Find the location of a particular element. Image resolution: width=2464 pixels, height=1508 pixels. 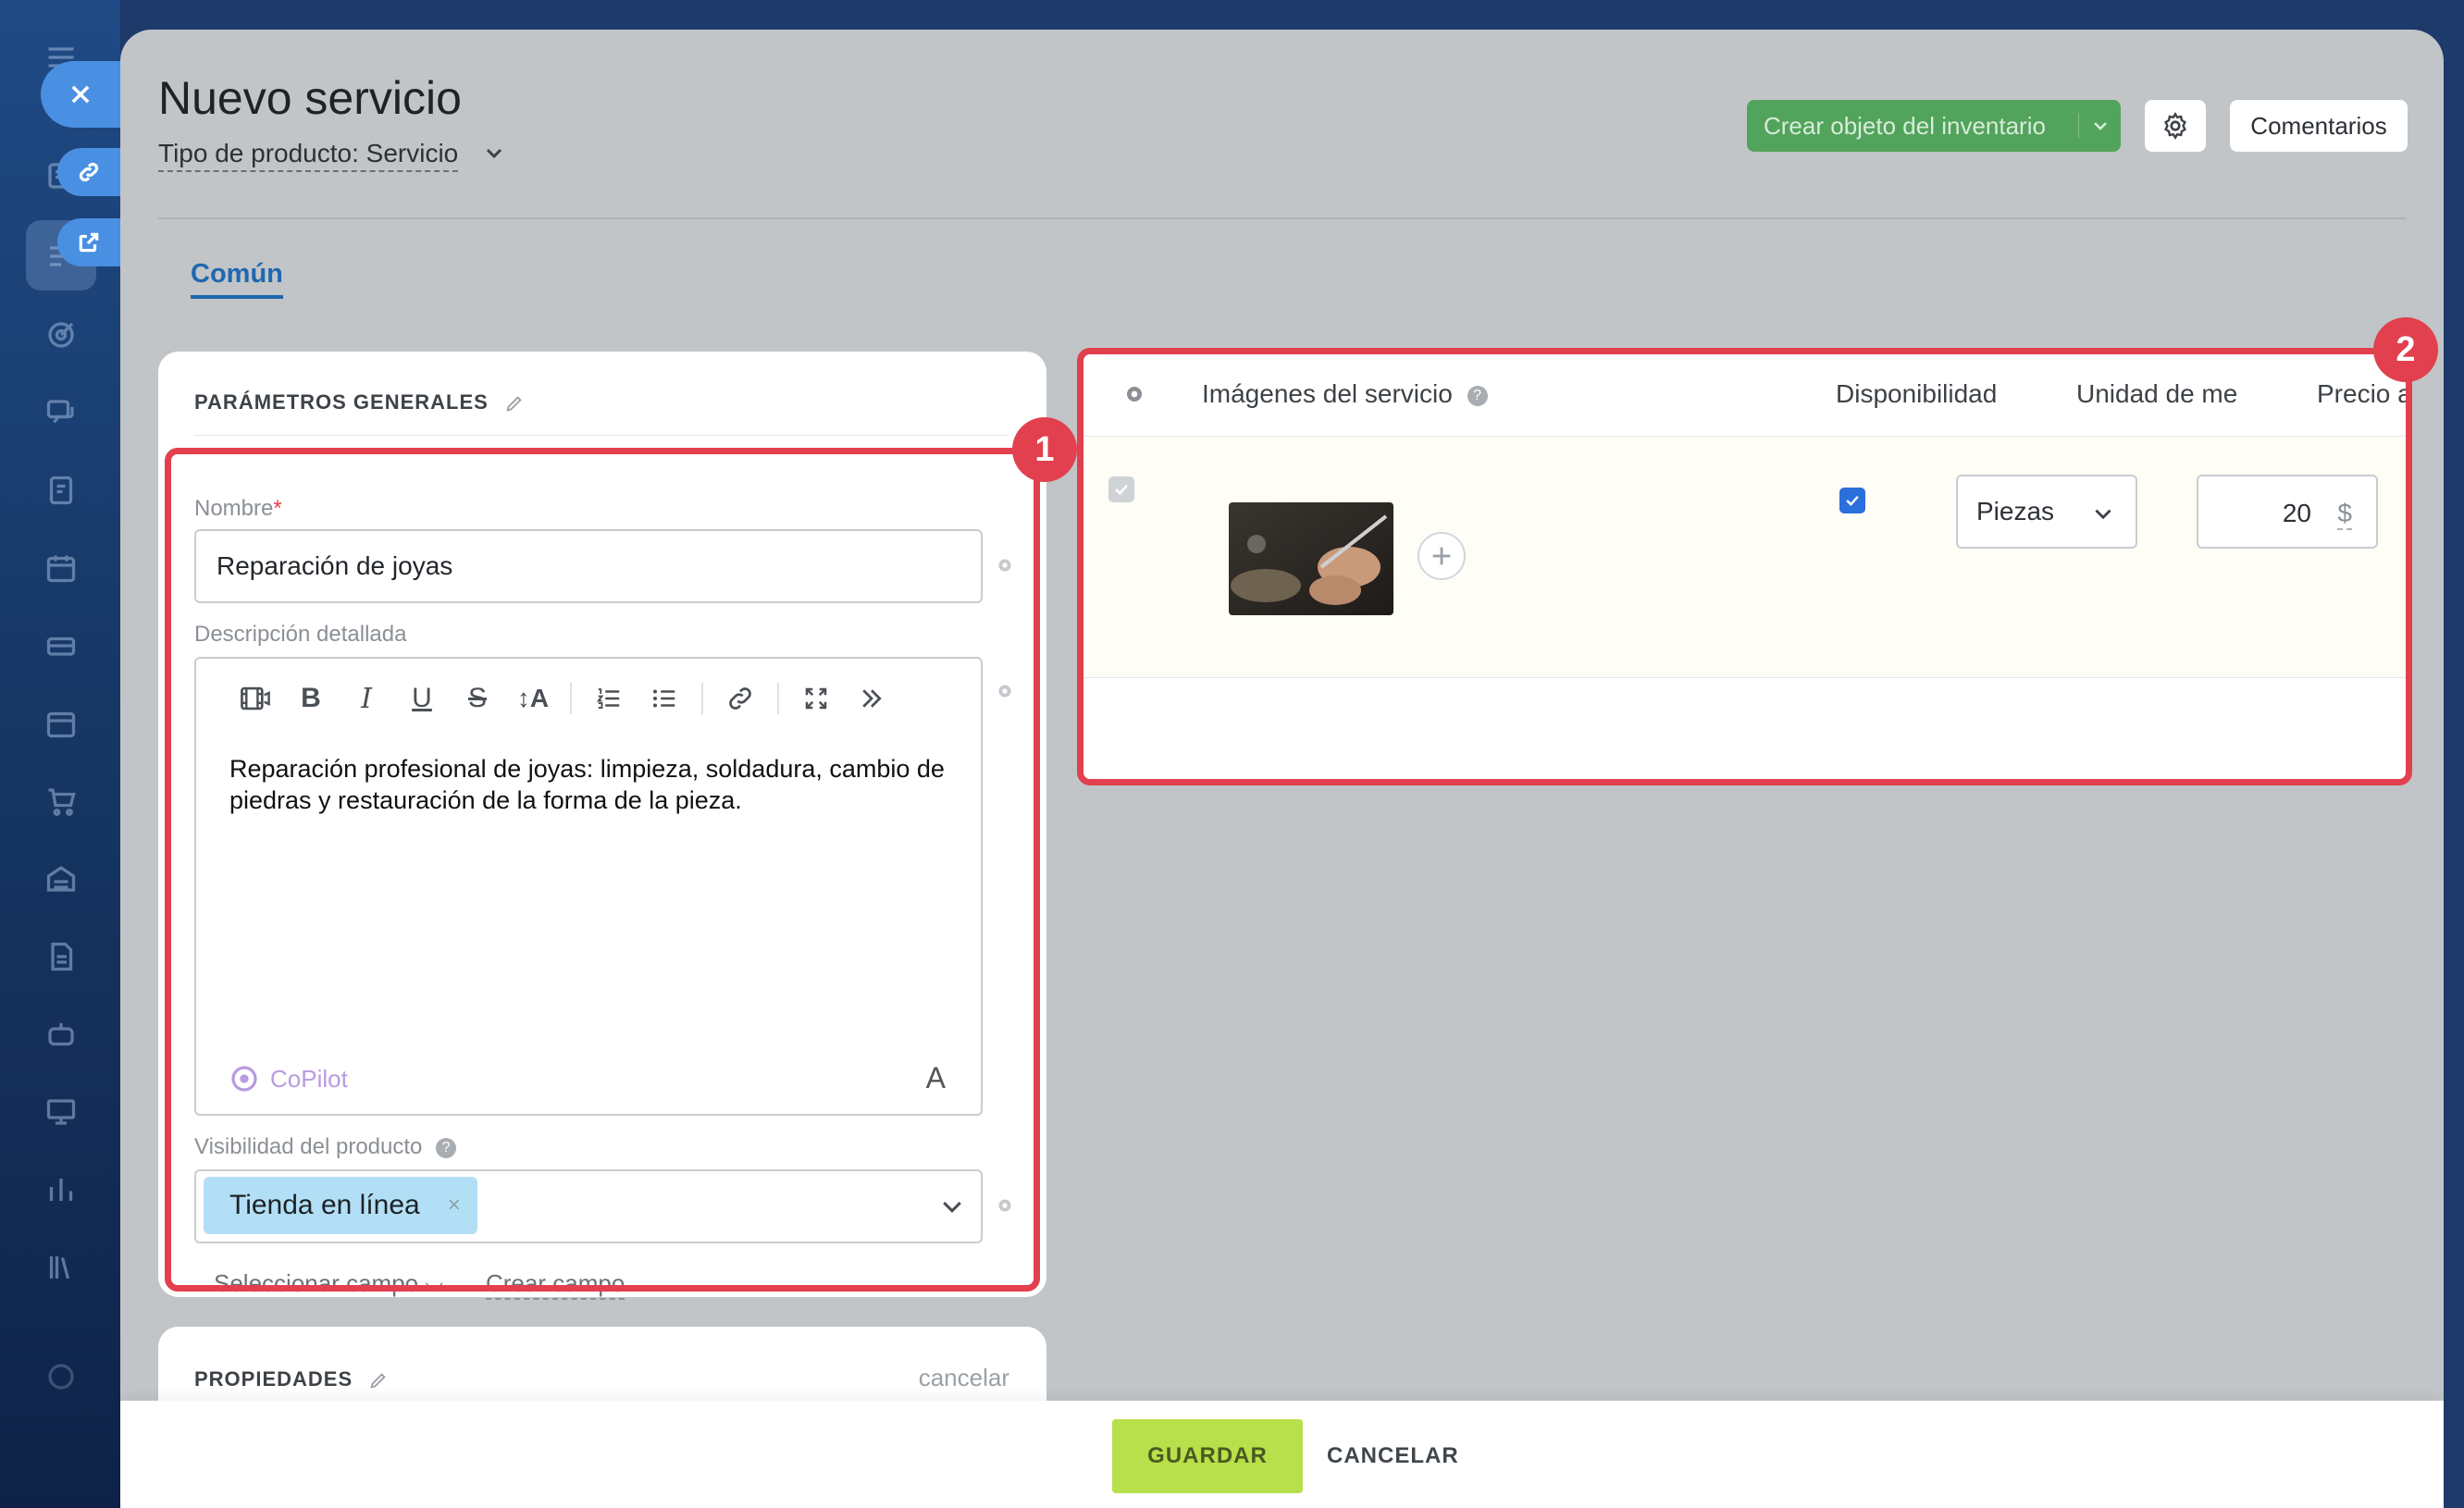

tab-common: Común is located at coordinates (237, 279).